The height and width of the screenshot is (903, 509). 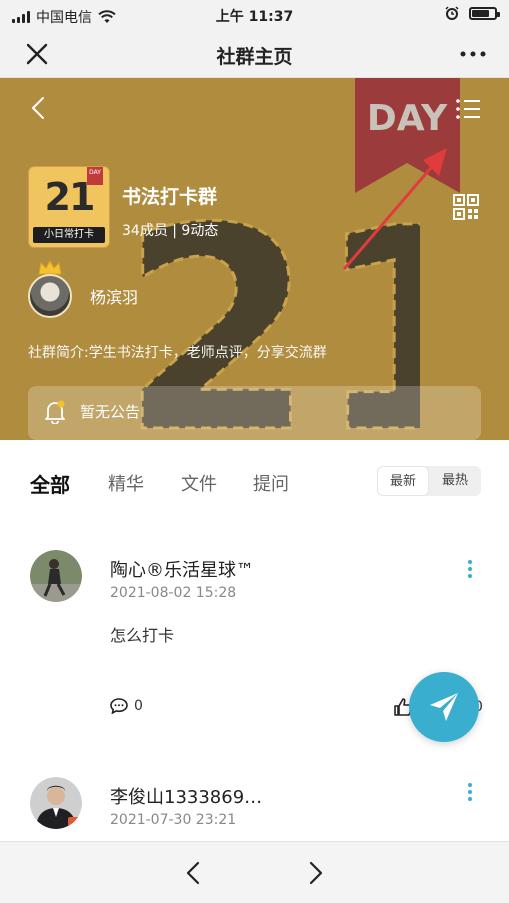 I want to click on paper-plane-icon, so click(x=444, y=707).